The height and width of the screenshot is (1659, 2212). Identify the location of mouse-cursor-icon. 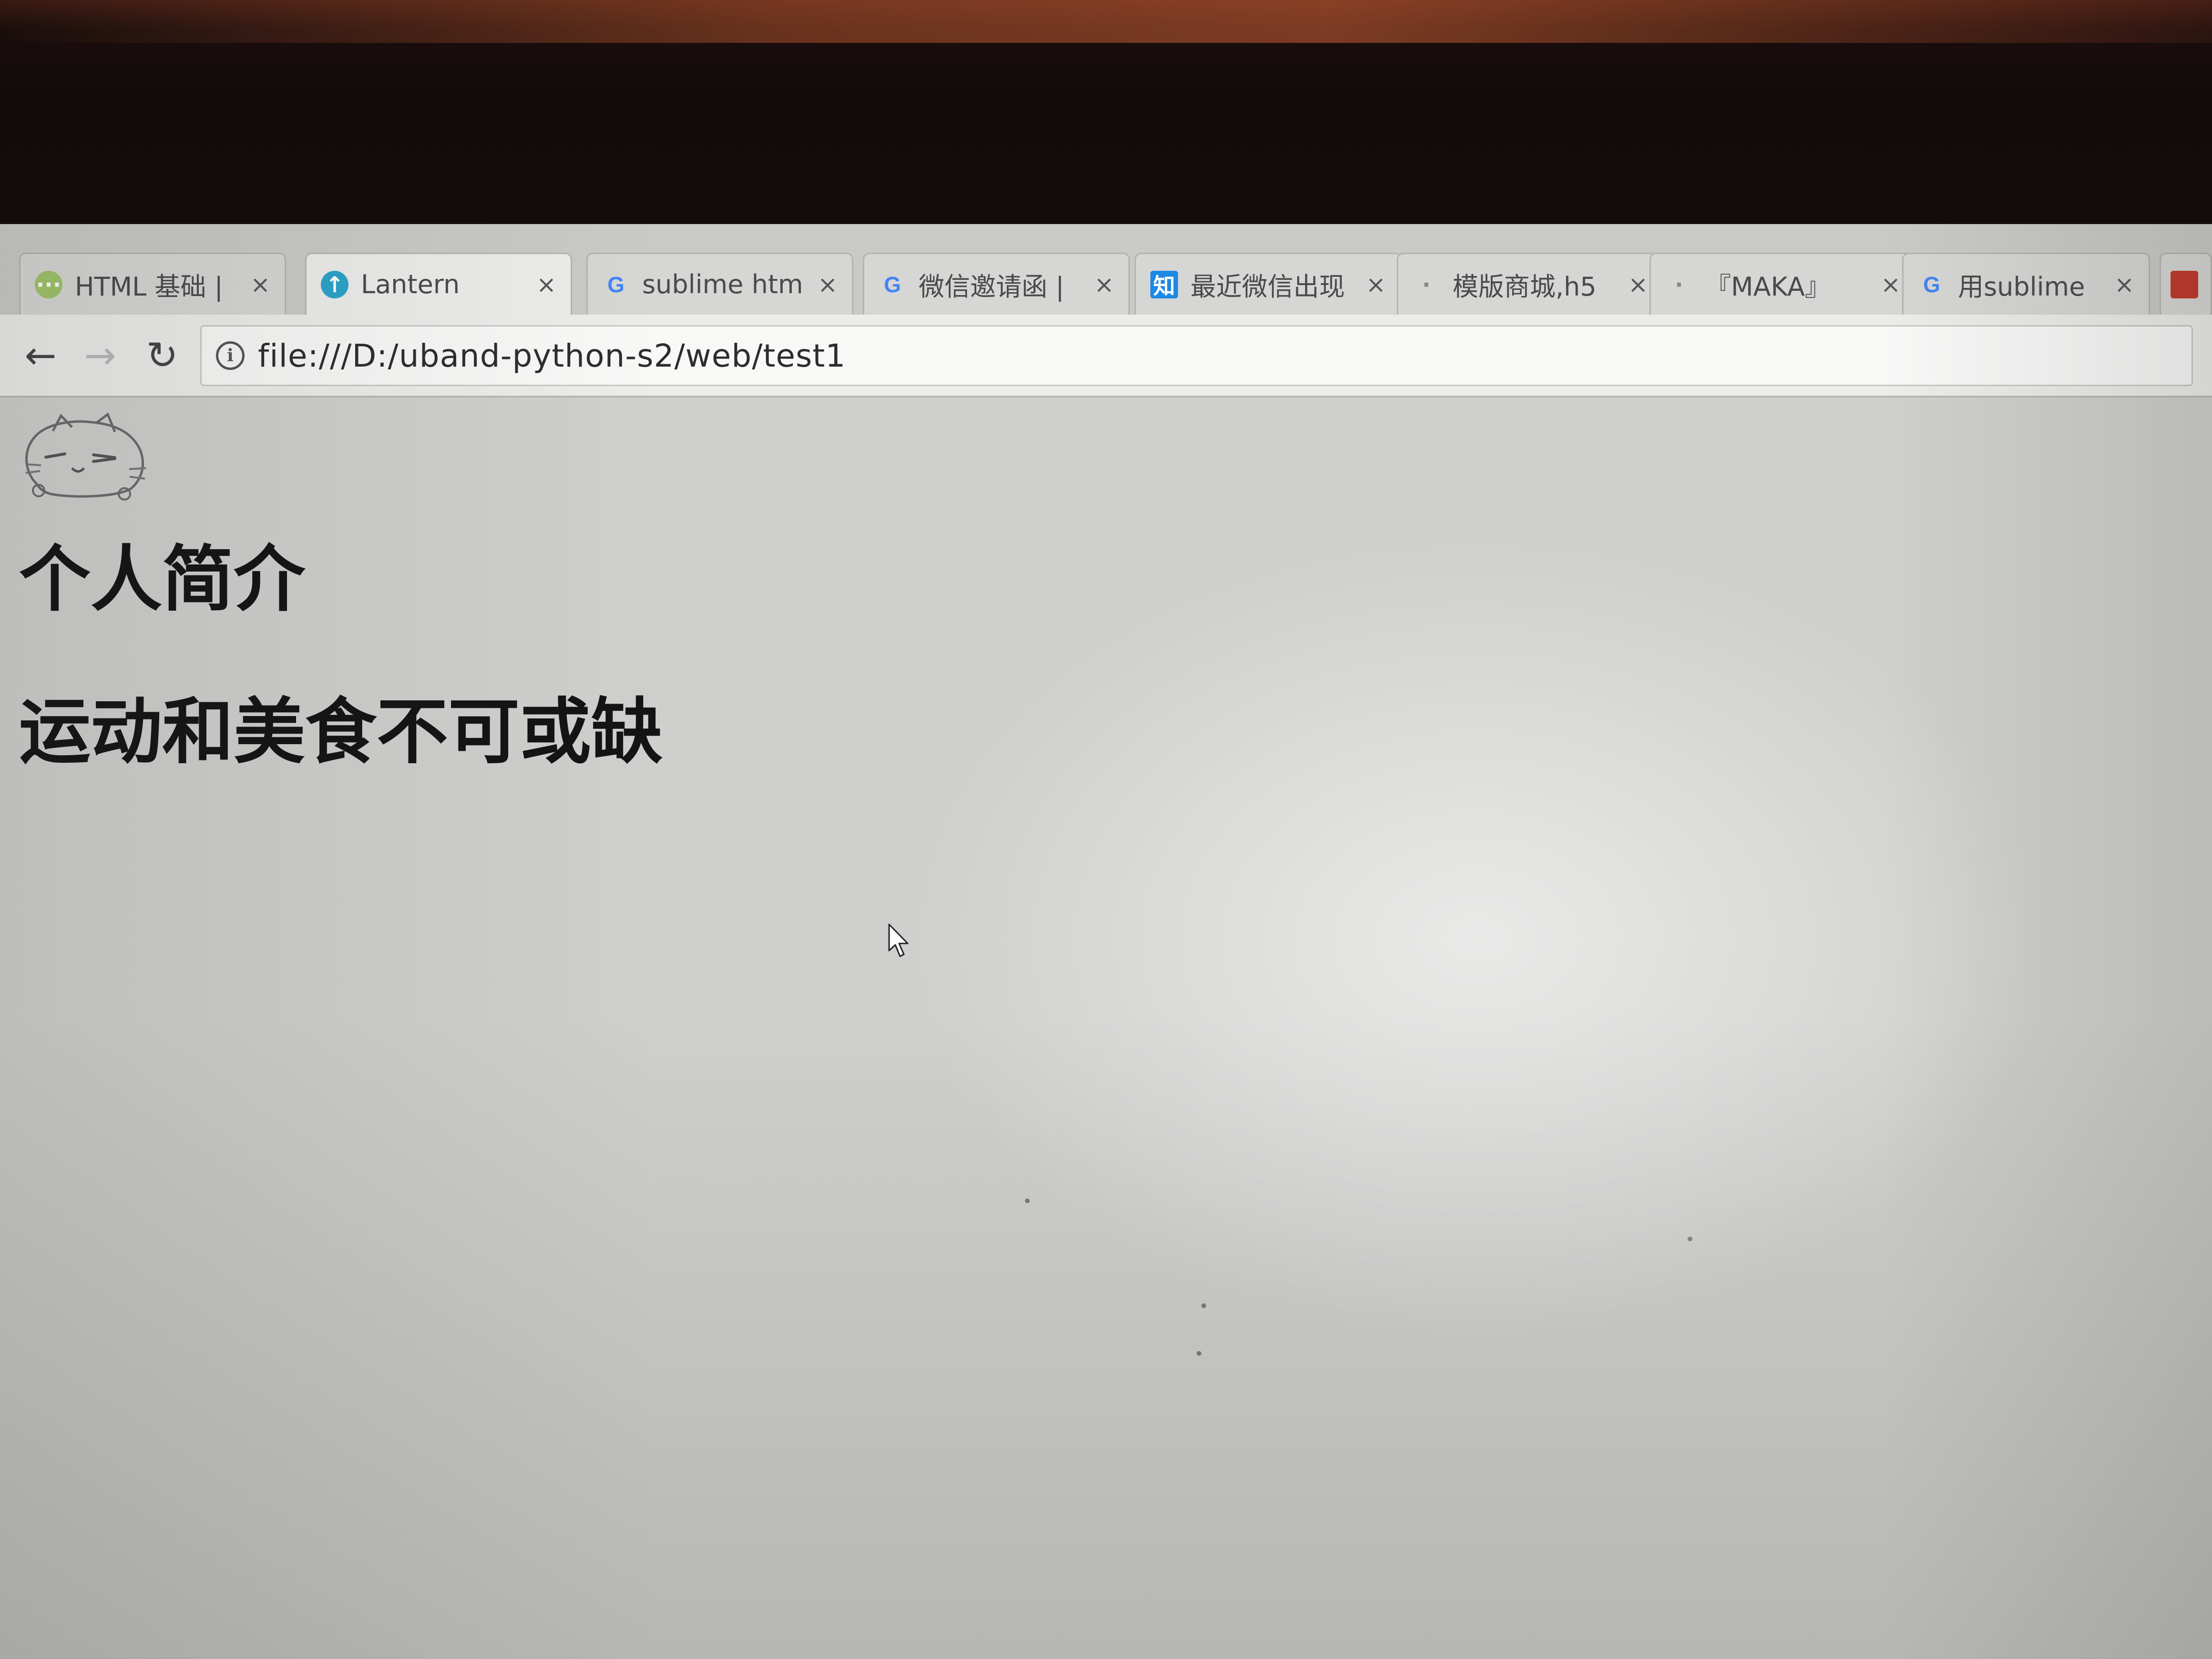
(898, 940).